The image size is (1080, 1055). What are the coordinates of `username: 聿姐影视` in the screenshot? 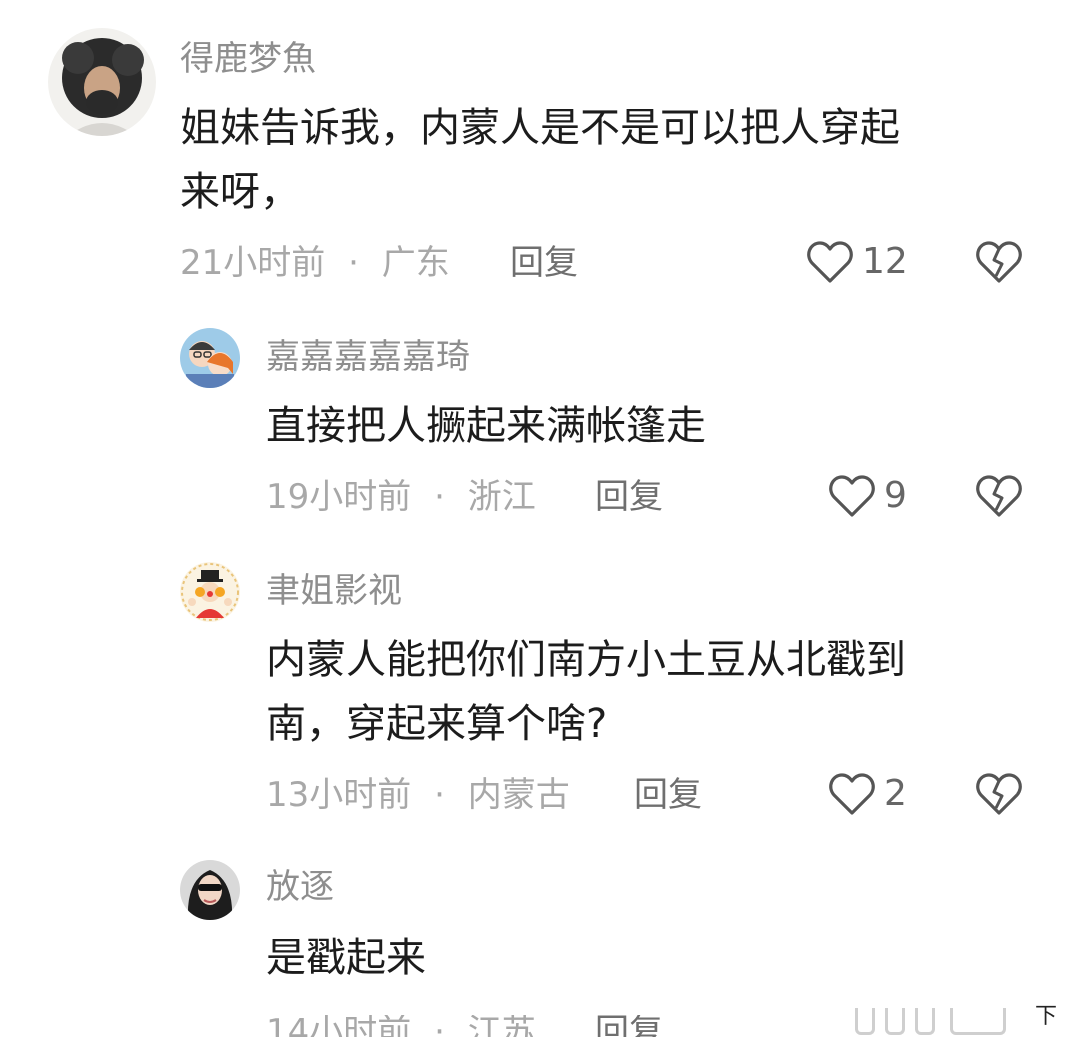 It's located at (334, 591).